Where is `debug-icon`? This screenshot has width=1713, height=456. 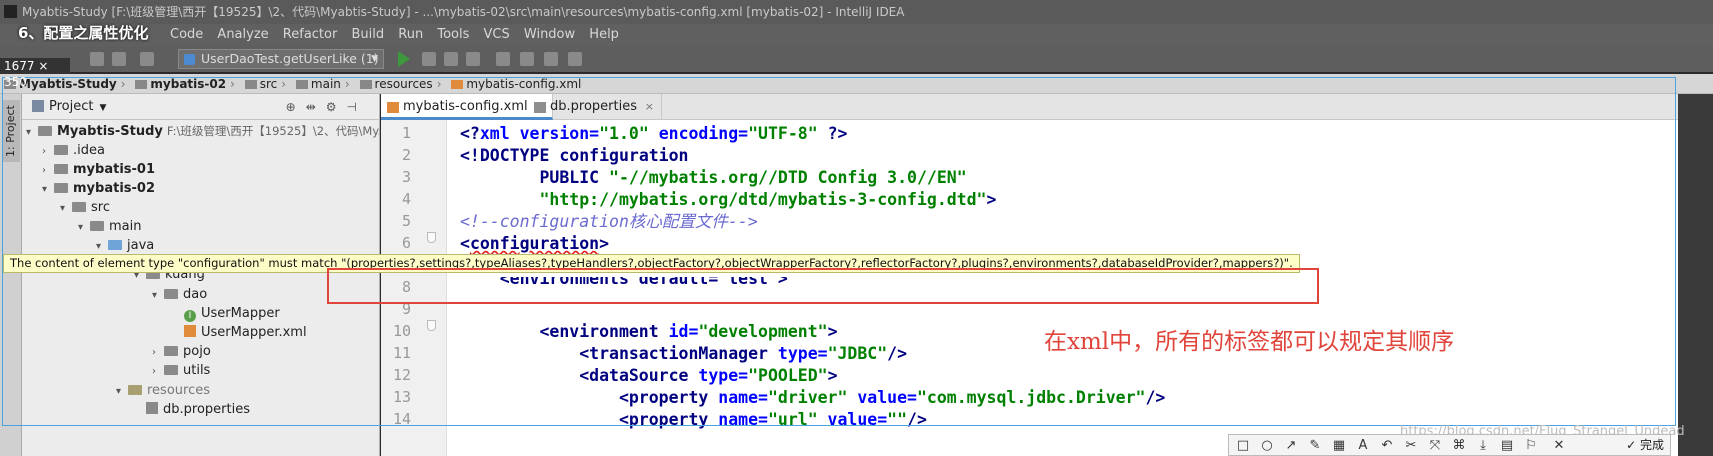
debug-icon is located at coordinates (429, 59).